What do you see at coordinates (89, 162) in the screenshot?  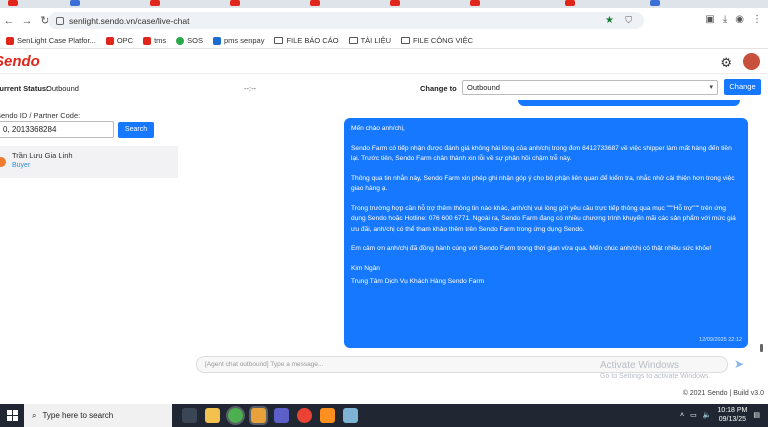 I see `contact-list-item: Trần Lưu Gia Linh Buyer` at bounding box center [89, 162].